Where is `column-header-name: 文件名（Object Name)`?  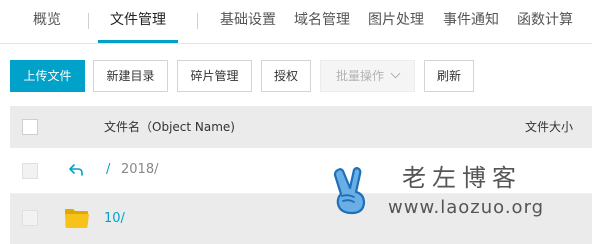
column-header-name: 文件名（Object Name) is located at coordinates (169, 127).